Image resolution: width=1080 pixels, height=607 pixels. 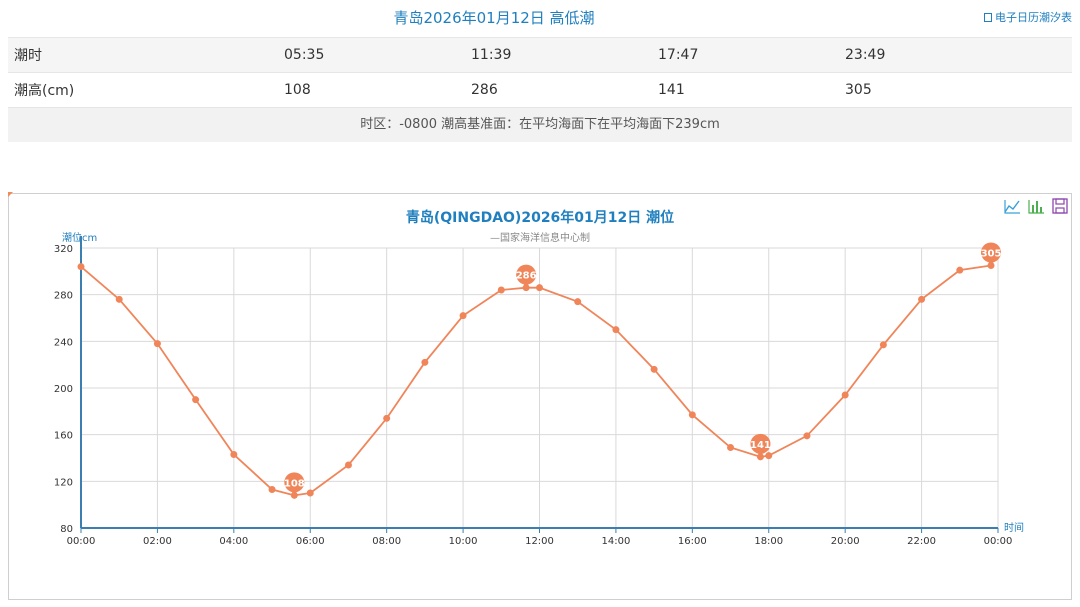 I want to click on marker-label: 305, so click(x=991, y=254).